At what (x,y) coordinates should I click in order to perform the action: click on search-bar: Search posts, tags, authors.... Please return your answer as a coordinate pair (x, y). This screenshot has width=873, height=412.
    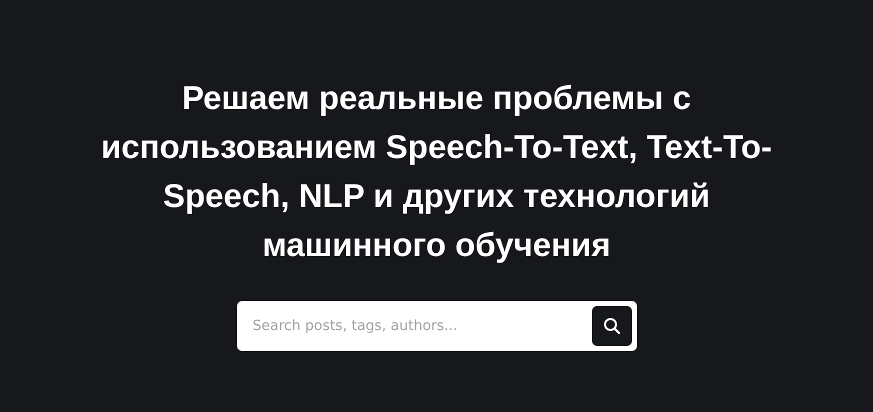
    Looking at the image, I should click on (436, 326).